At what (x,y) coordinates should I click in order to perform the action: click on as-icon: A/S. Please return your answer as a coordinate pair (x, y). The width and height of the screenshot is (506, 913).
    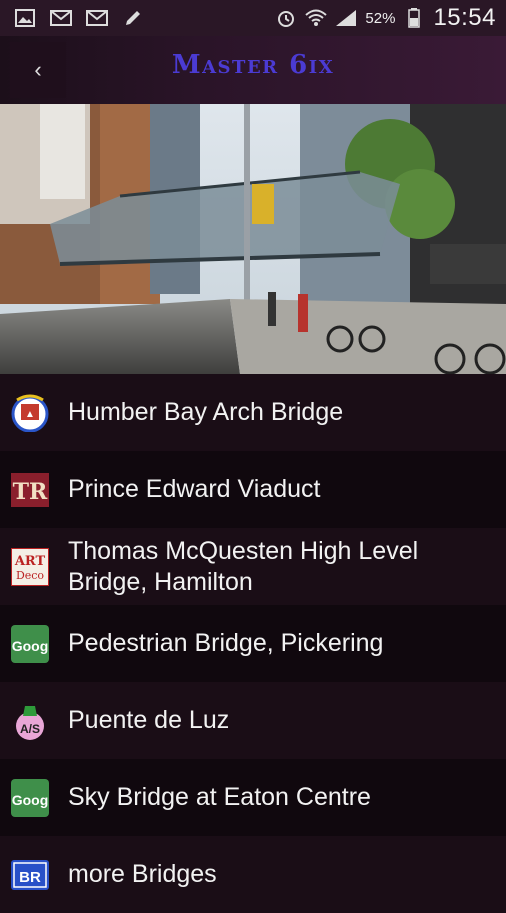
    Looking at the image, I should click on (30, 721).